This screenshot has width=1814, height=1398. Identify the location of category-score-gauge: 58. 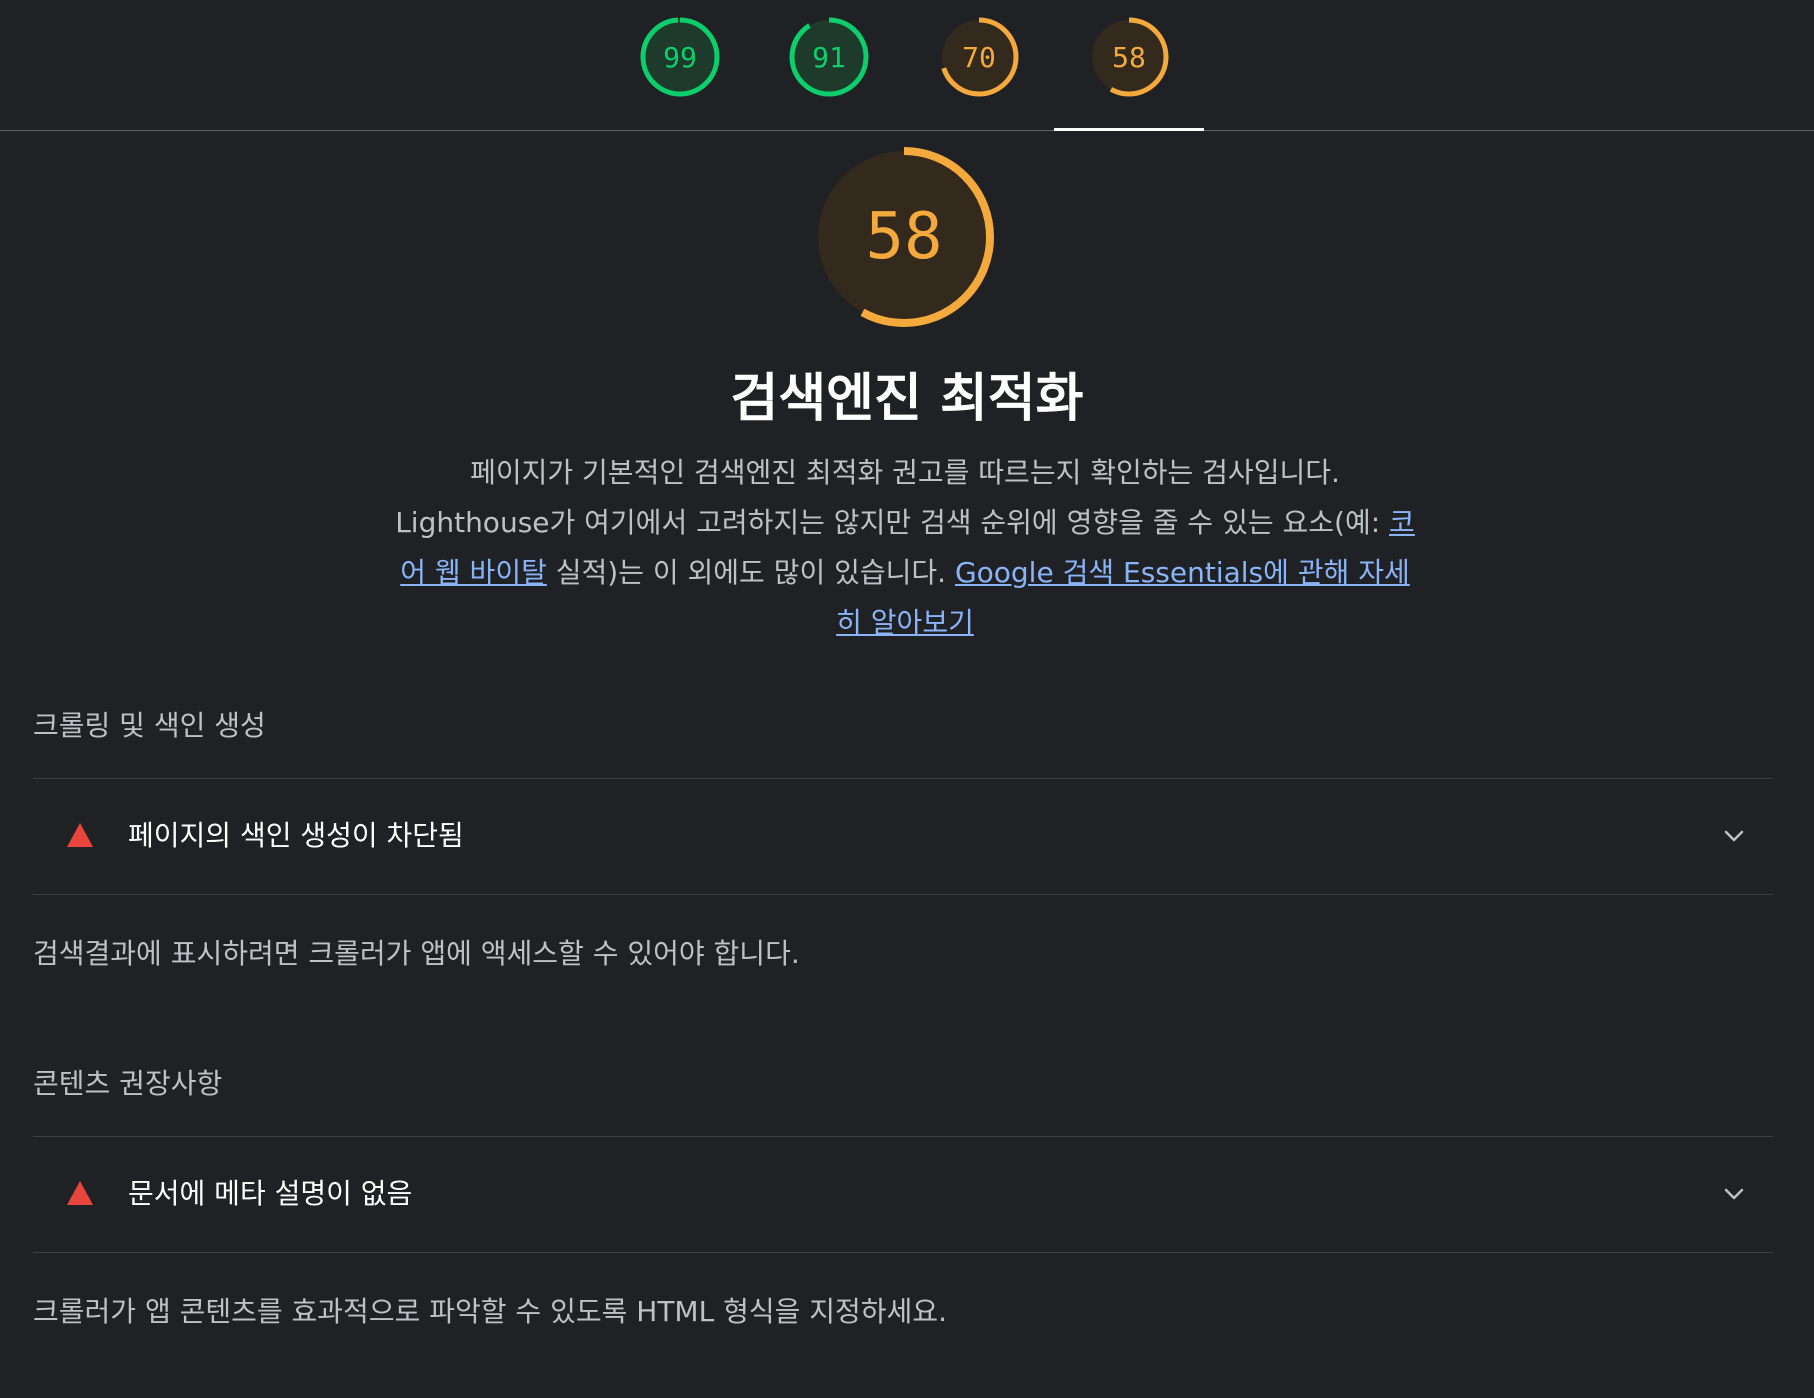
(904, 237).